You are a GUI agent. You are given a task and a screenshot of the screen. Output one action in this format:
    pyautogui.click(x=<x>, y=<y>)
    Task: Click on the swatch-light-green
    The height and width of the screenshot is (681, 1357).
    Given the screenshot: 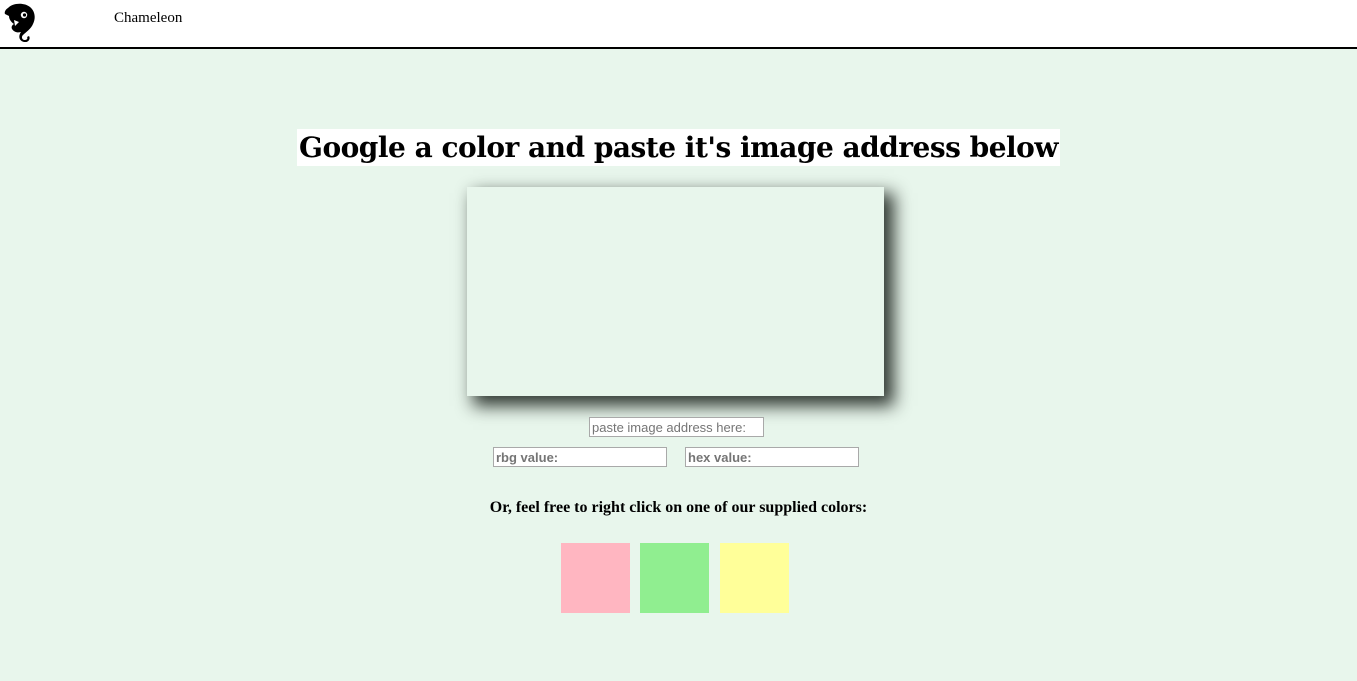 What is the action you would take?
    pyautogui.click(x=674, y=578)
    